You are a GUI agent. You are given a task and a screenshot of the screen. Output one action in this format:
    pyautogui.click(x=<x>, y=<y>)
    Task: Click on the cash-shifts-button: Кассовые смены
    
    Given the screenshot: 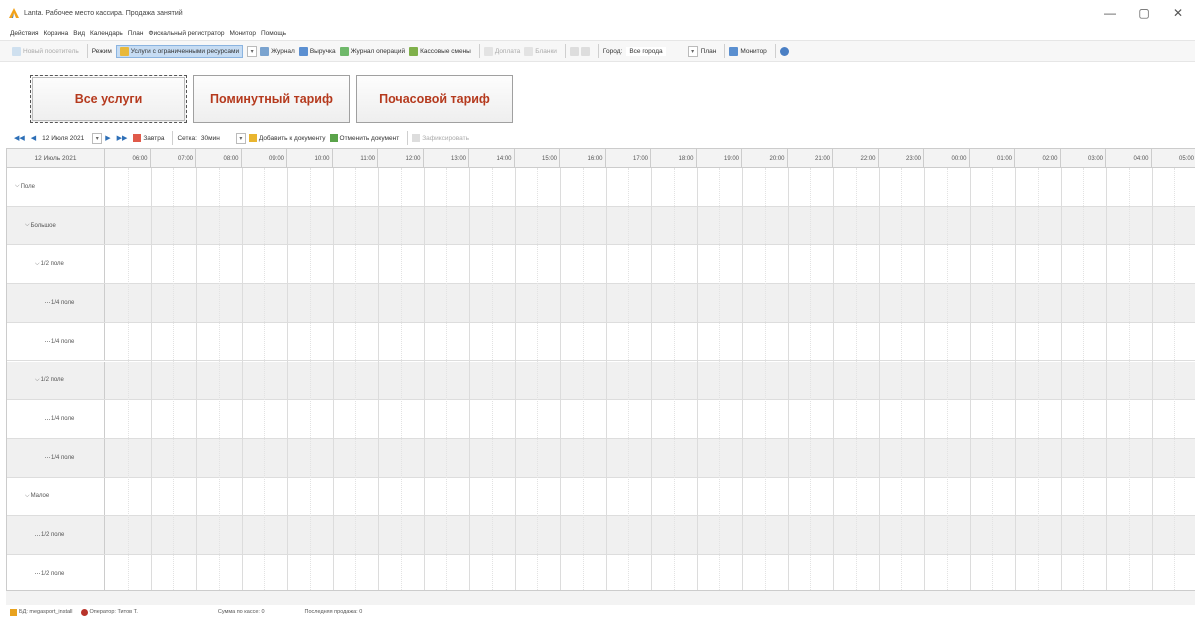 What is the action you would take?
    pyautogui.click(x=440, y=51)
    